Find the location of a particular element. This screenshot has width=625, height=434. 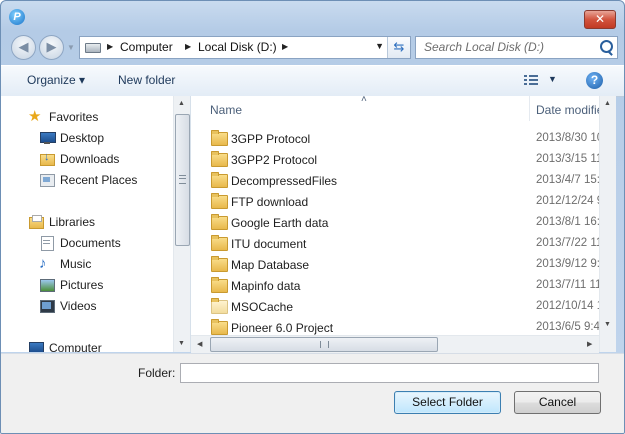

refresh-button: ⇆ is located at coordinates (398, 47).